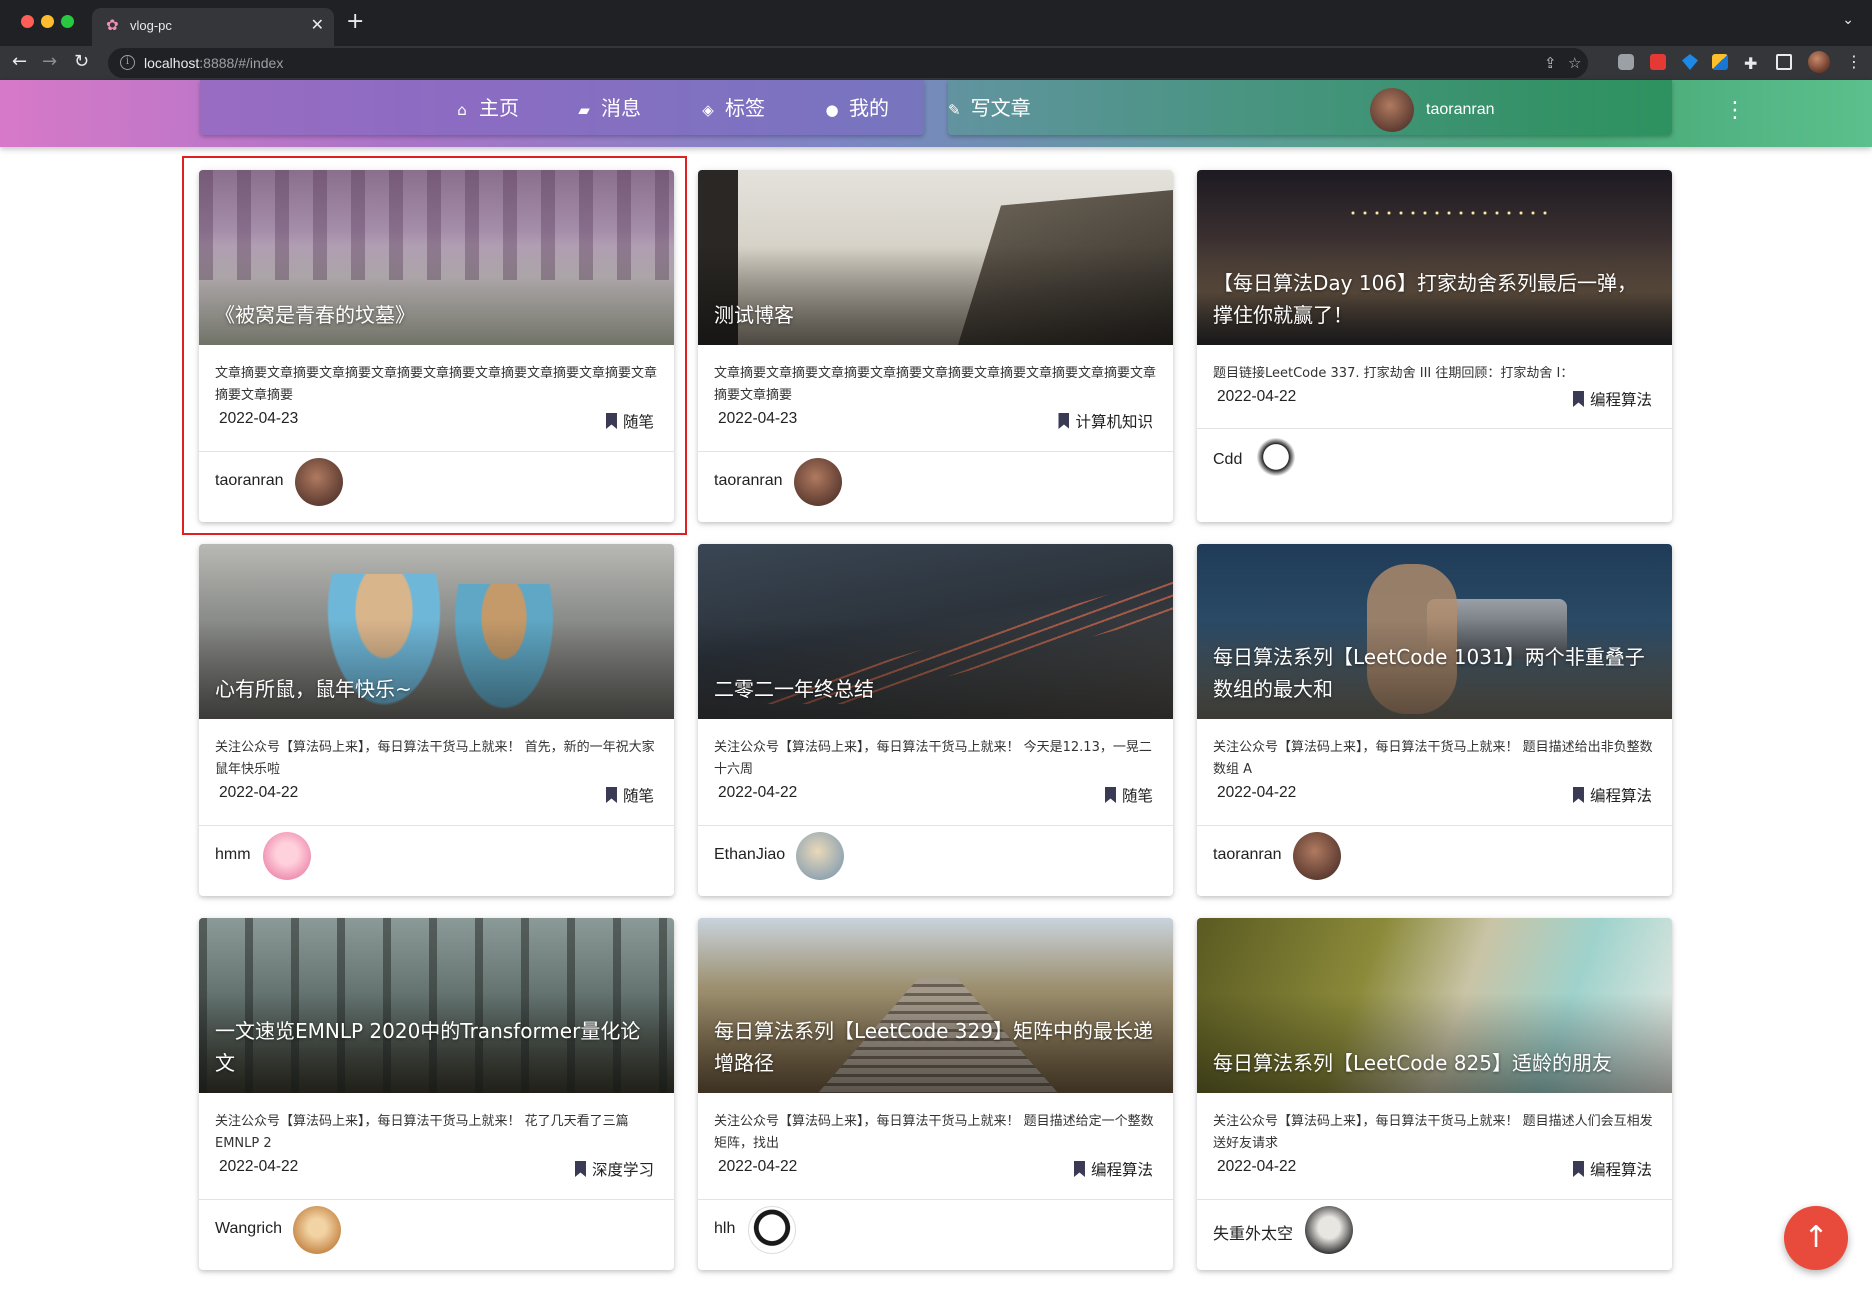 Image resolution: width=1872 pixels, height=1289 pixels. What do you see at coordinates (935, 631) in the screenshot?
I see `card-cover-image: 二零二一年终总结` at bounding box center [935, 631].